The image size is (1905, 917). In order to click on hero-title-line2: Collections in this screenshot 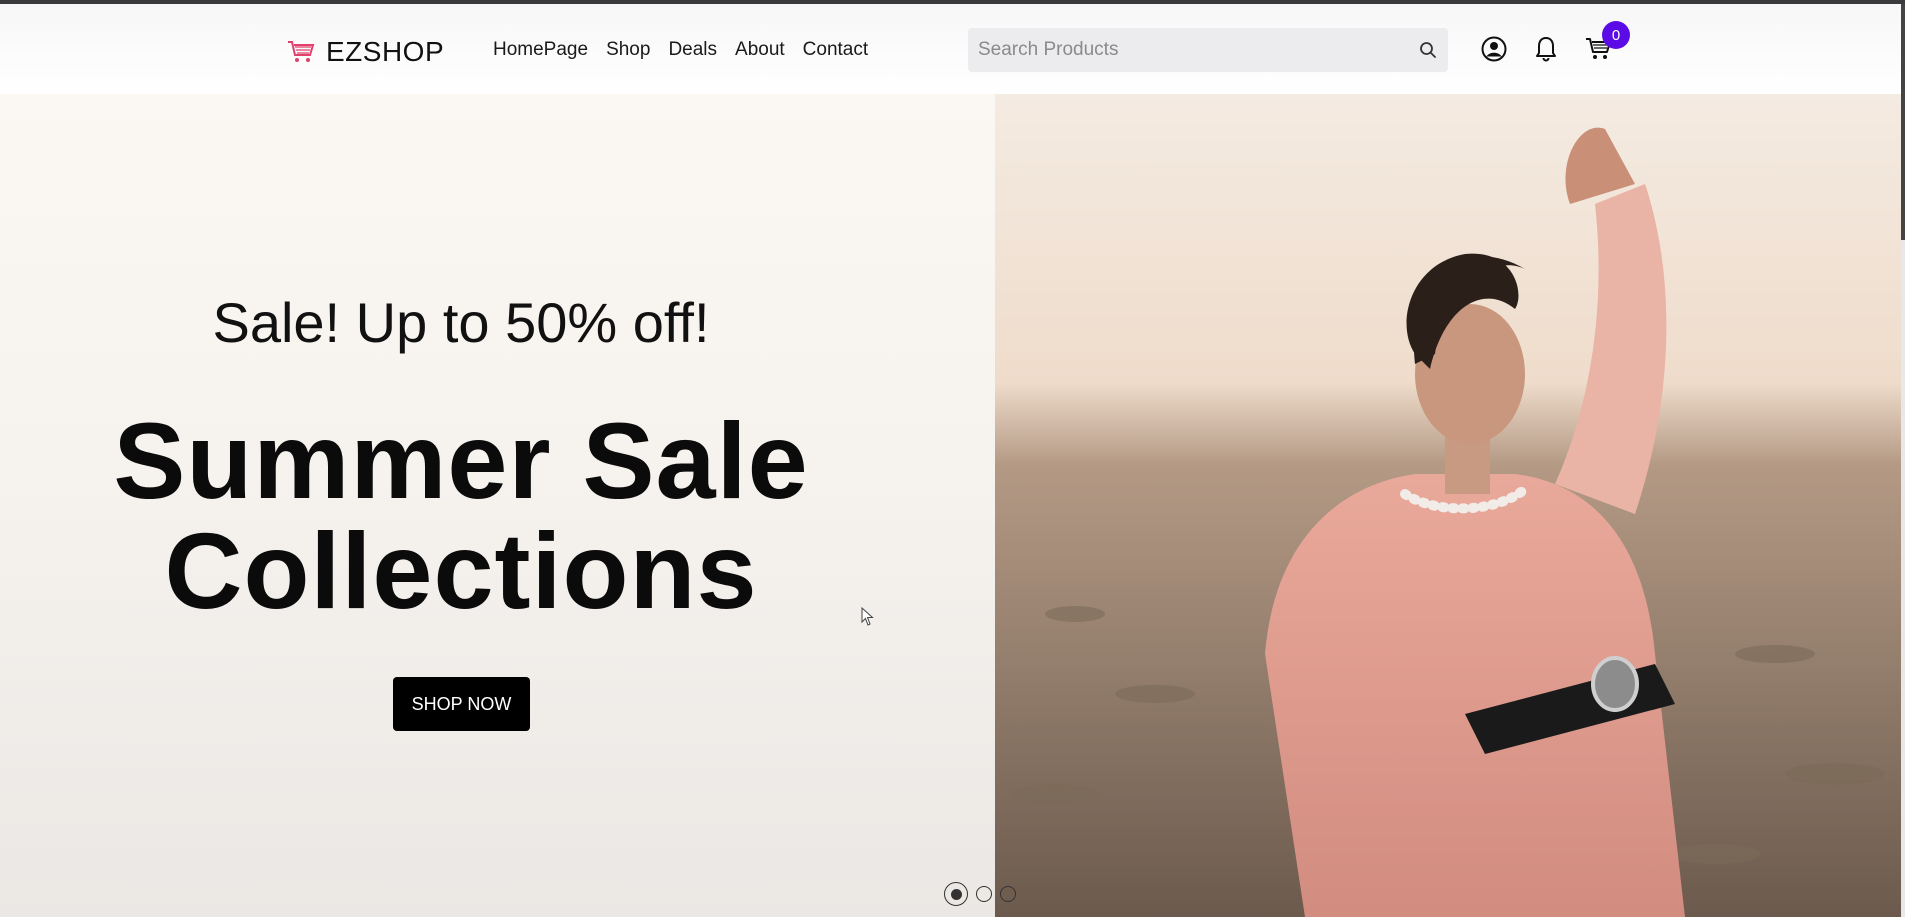, I will do `click(461, 570)`.